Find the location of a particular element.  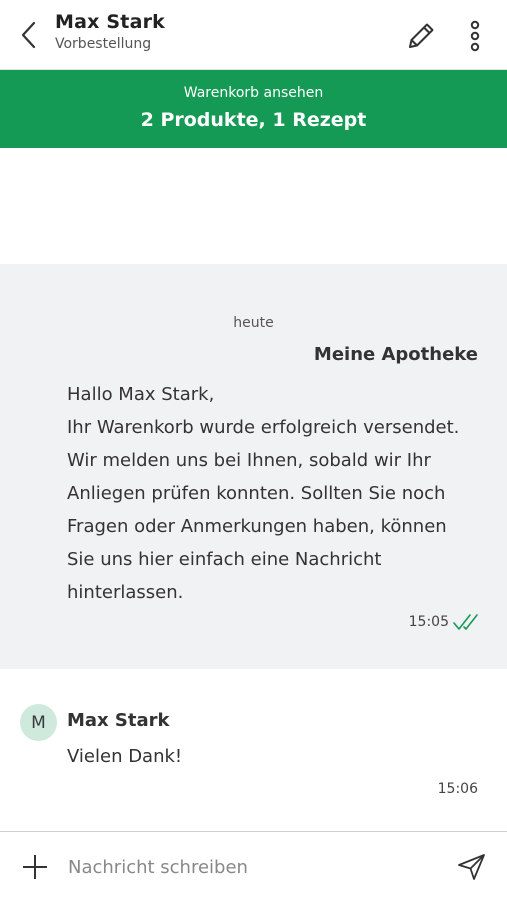

view-cart-banner: Warenkorb ansehen 2 Produkte, 1 Rezept is located at coordinates (253, 109).